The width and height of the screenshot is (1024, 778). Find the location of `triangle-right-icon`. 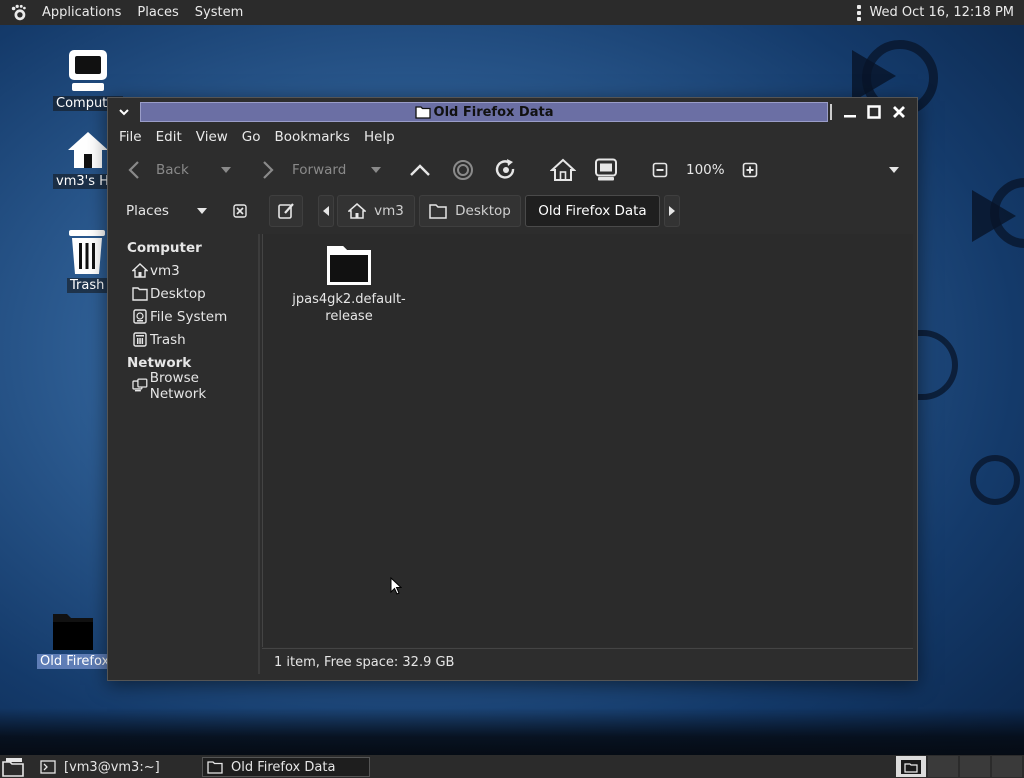

triangle-right-icon is located at coordinates (672, 211).